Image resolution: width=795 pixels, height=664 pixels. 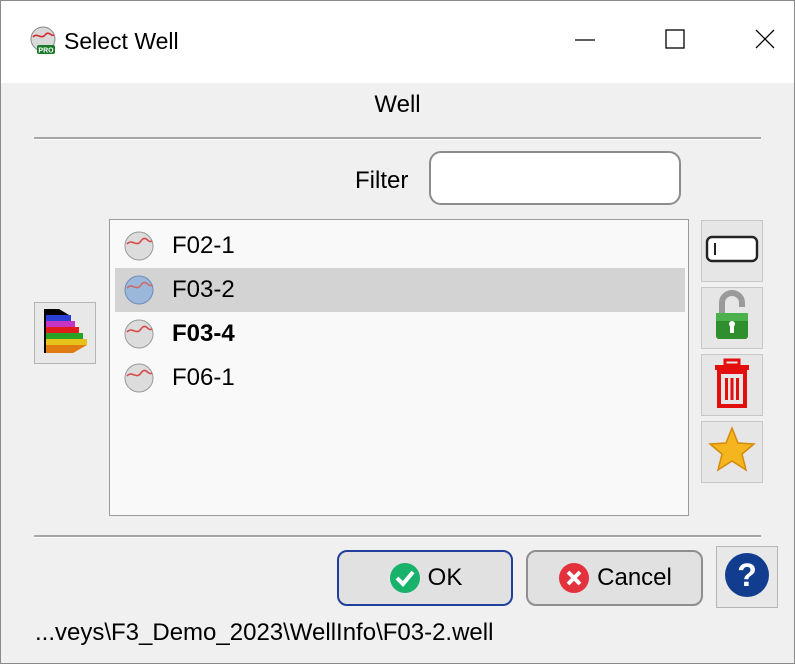 What do you see at coordinates (397, 42) in the screenshot?
I see `title-bar: PRO Select Well` at bounding box center [397, 42].